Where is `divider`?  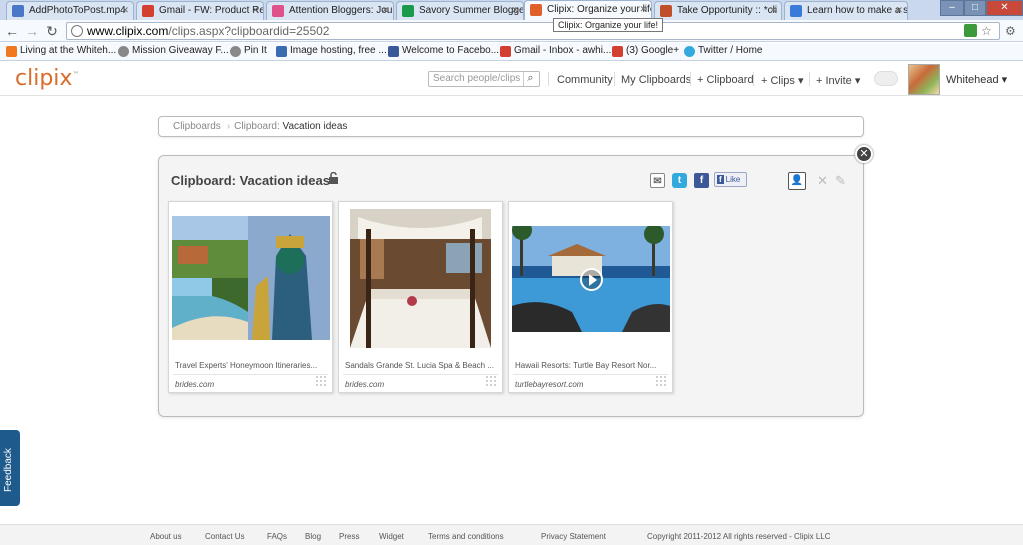 divider is located at coordinates (420, 374).